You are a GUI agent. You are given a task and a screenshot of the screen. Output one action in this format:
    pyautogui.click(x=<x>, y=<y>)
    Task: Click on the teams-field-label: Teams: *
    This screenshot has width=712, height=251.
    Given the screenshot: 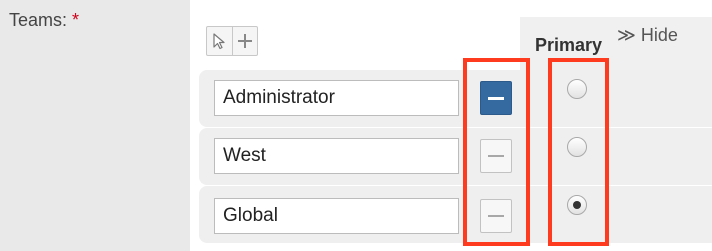 What is the action you would take?
    pyautogui.click(x=44, y=20)
    